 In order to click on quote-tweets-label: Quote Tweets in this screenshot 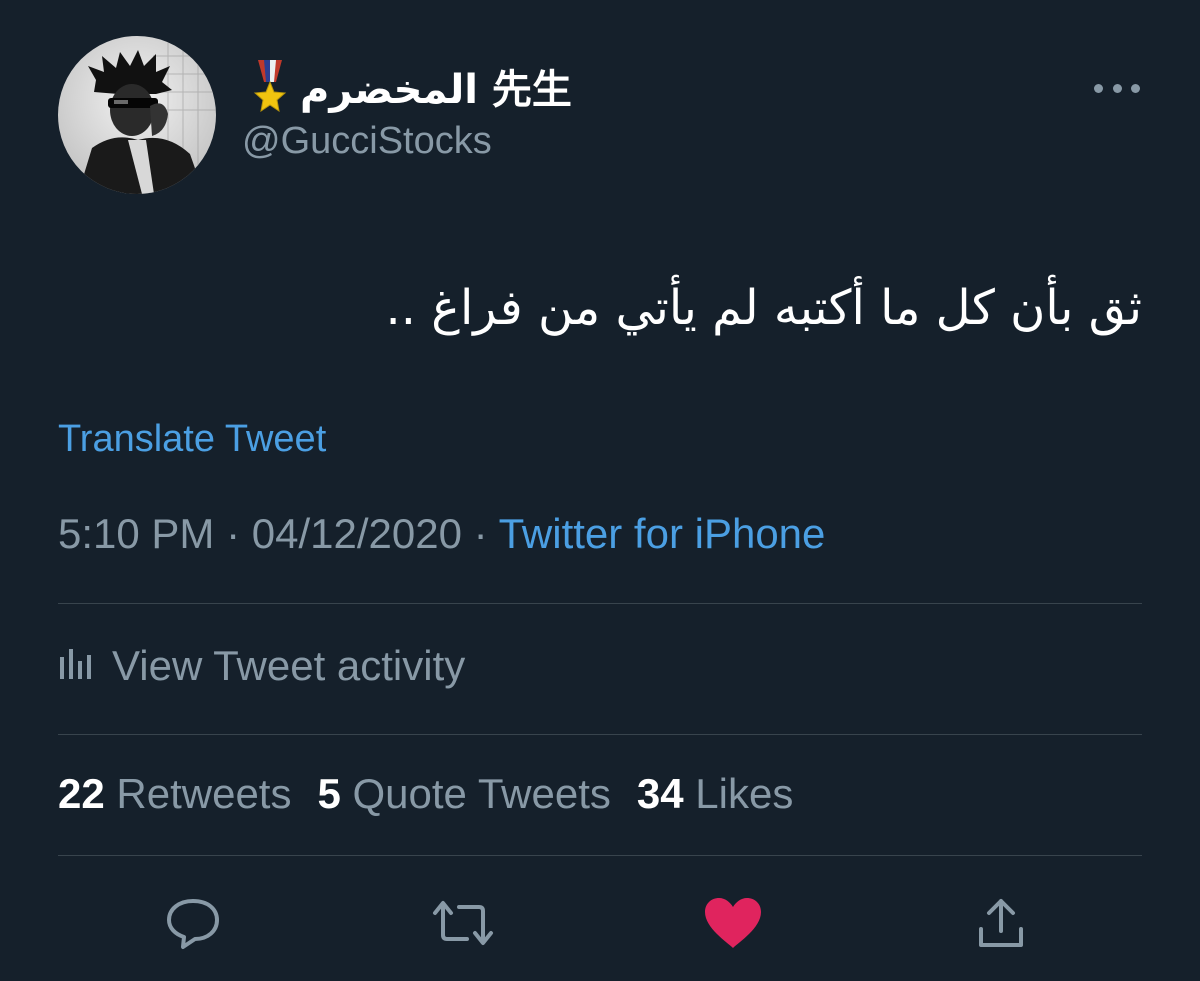, I will do `click(481, 793)`.